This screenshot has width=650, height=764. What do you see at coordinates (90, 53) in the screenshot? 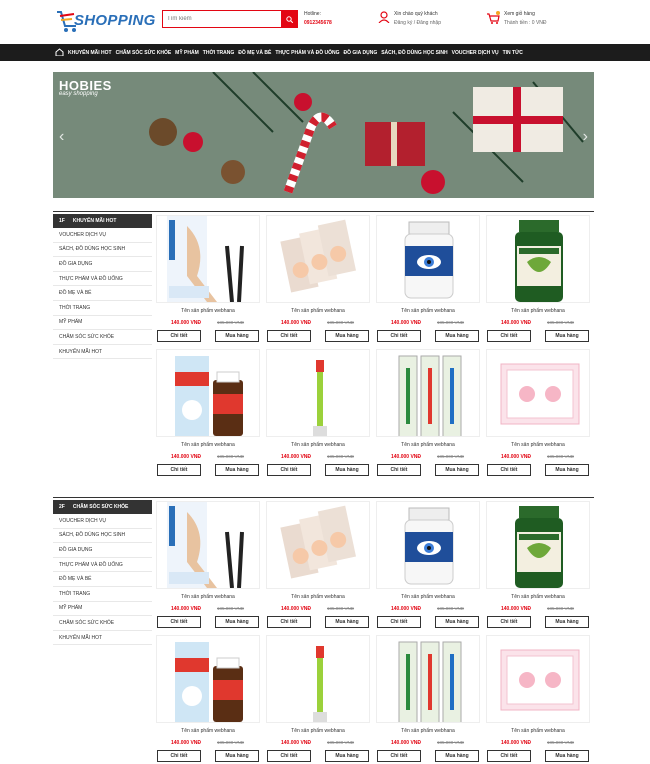
I see `nav-item: KHUYẾN MÃI HOT` at bounding box center [90, 53].